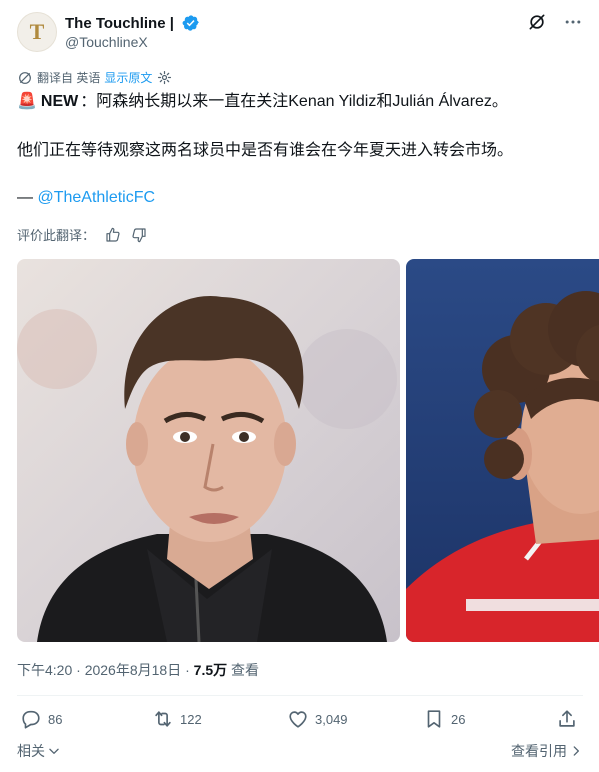 The width and height of the screenshot is (599, 772). I want to click on credit-dash: —, so click(27, 197).